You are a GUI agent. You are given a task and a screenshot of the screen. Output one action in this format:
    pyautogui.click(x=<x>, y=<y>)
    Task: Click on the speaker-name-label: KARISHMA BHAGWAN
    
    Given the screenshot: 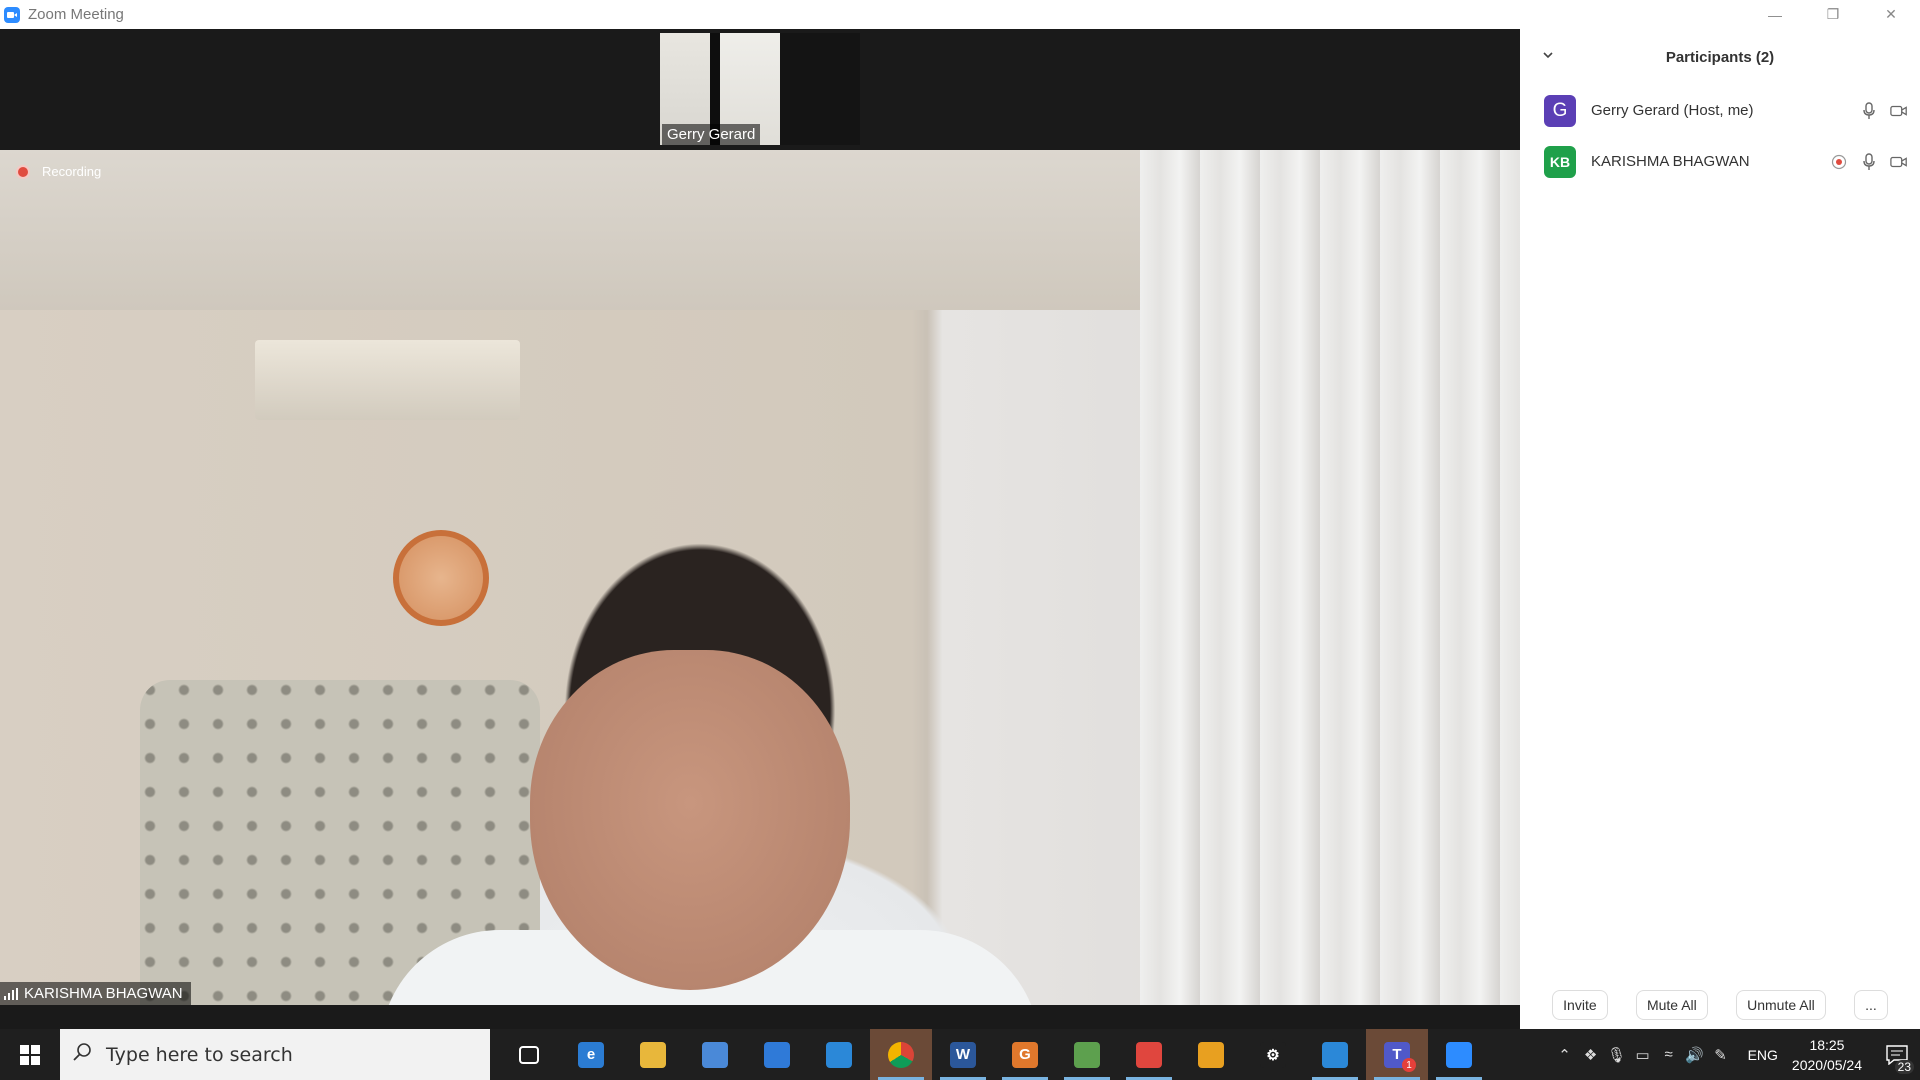 What is the action you would take?
    pyautogui.click(x=95, y=993)
    